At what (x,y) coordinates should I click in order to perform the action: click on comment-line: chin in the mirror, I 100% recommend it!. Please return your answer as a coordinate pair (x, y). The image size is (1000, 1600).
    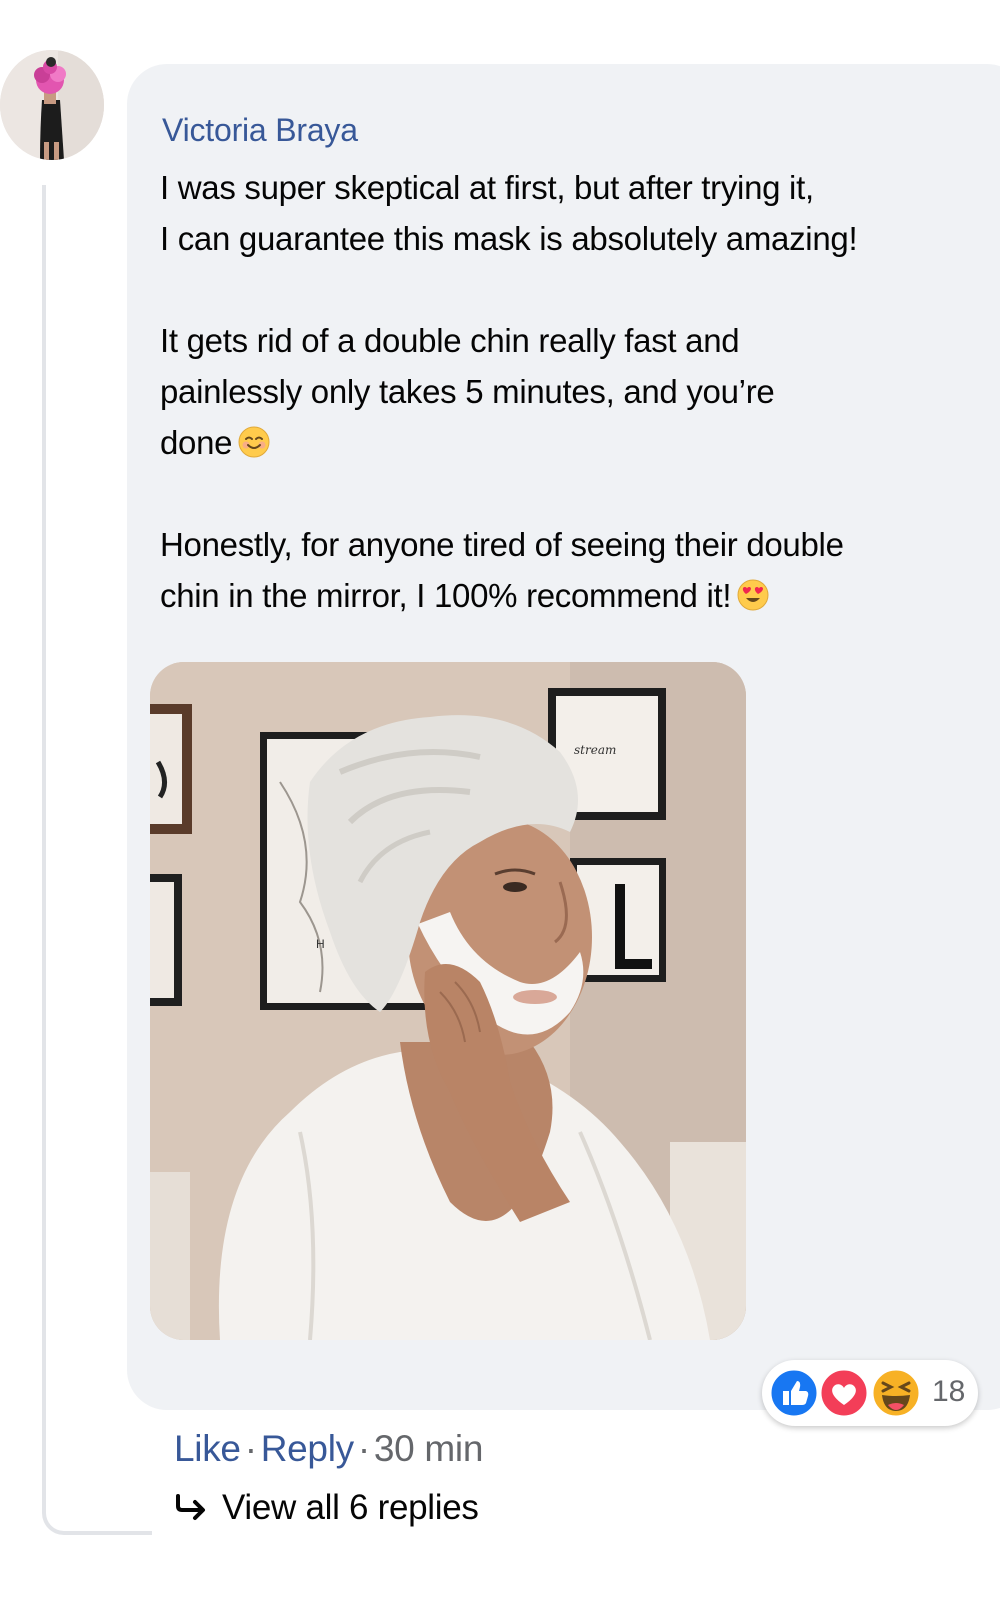
    Looking at the image, I should click on (575, 595).